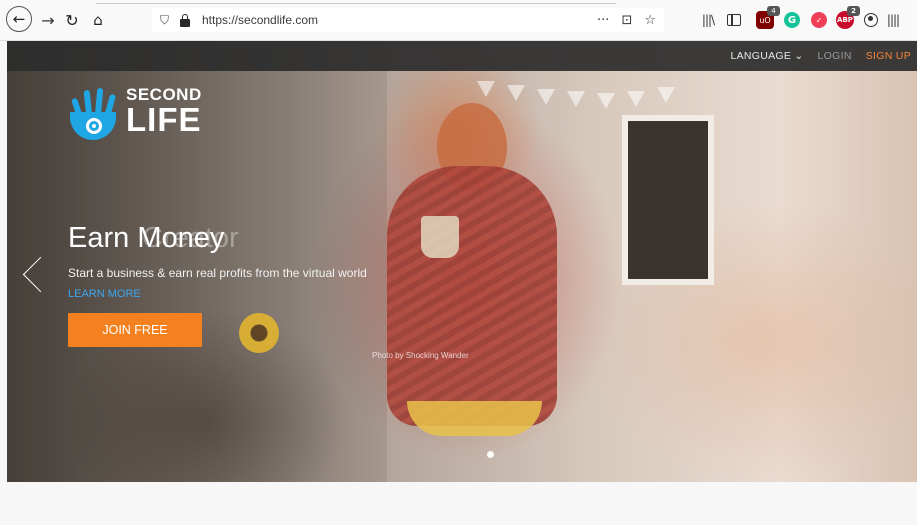 The width and height of the screenshot is (917, 525). What do you see at coordinates (458, 503) in the screenshot?
I see `page-below-hero` at bounding box center [458, 503].